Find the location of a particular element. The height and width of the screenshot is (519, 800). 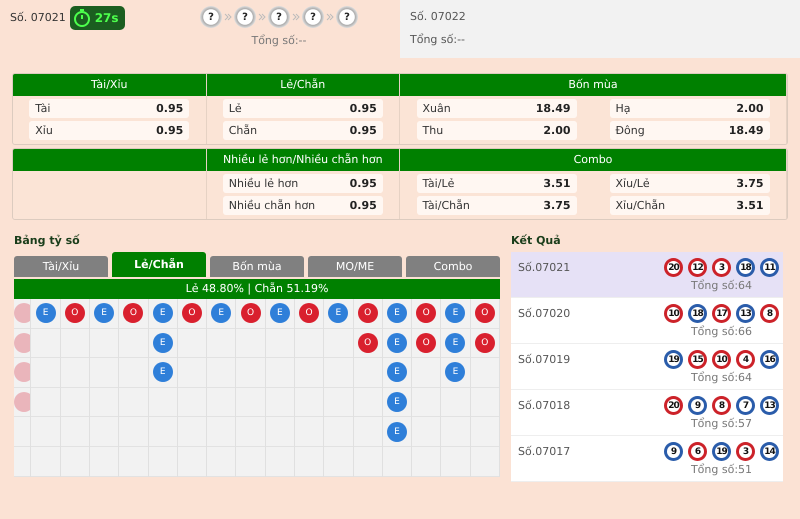

result-row: Số.07021 20 12 3 18 11 Tổng số:64 is located at coordinates (647, 275).